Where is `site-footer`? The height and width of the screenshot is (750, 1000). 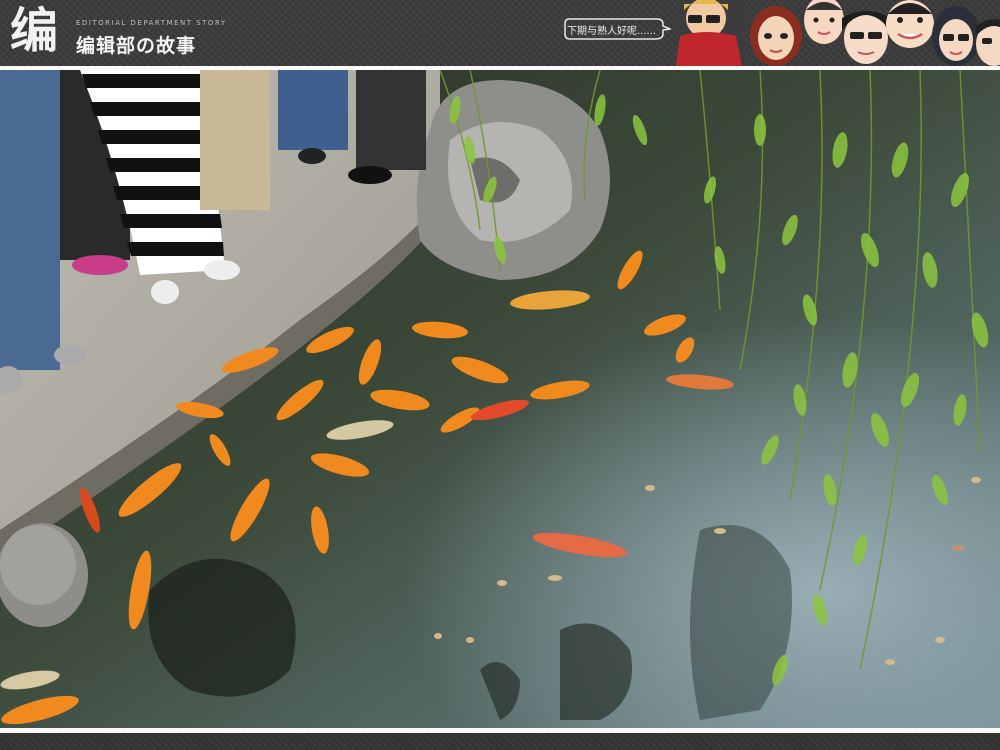 site-footer is located at coordinates (500, 741).